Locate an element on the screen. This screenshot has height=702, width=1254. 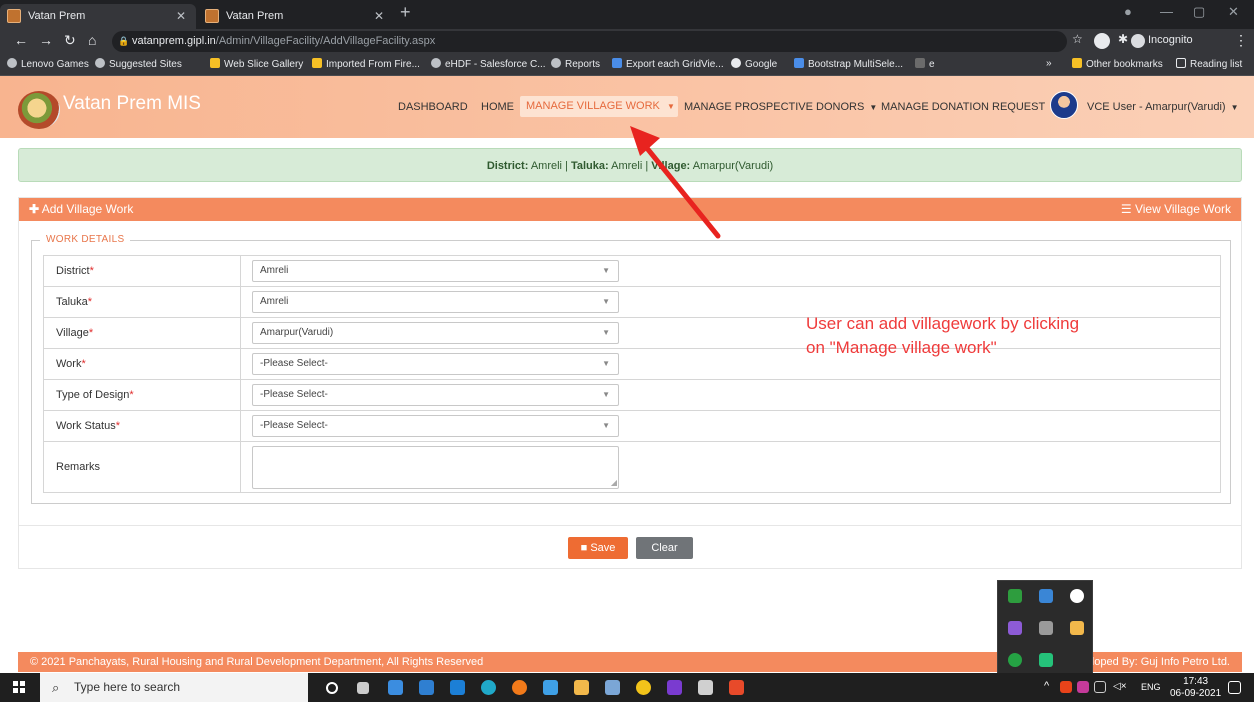
district-select: Amreli ▼ is located at coordinates (435, 271).